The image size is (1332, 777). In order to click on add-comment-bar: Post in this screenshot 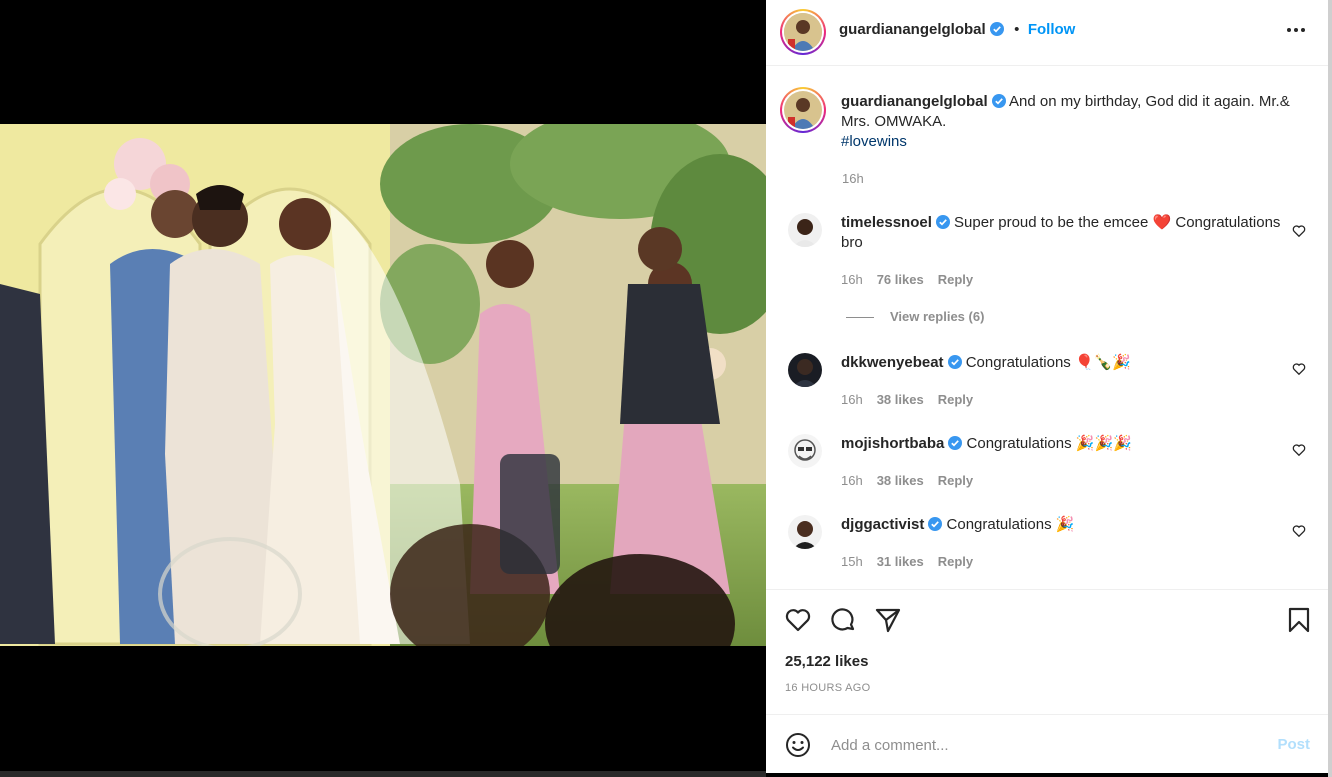, I will do `click(1047, 744)`.